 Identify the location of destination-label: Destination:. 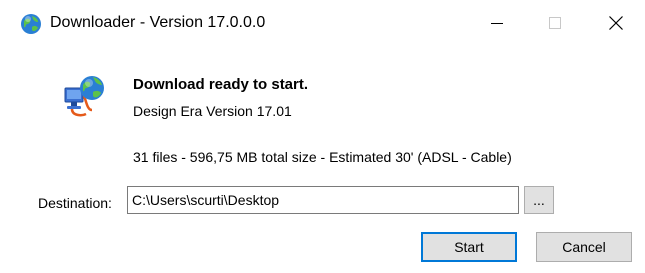
(75, 203).